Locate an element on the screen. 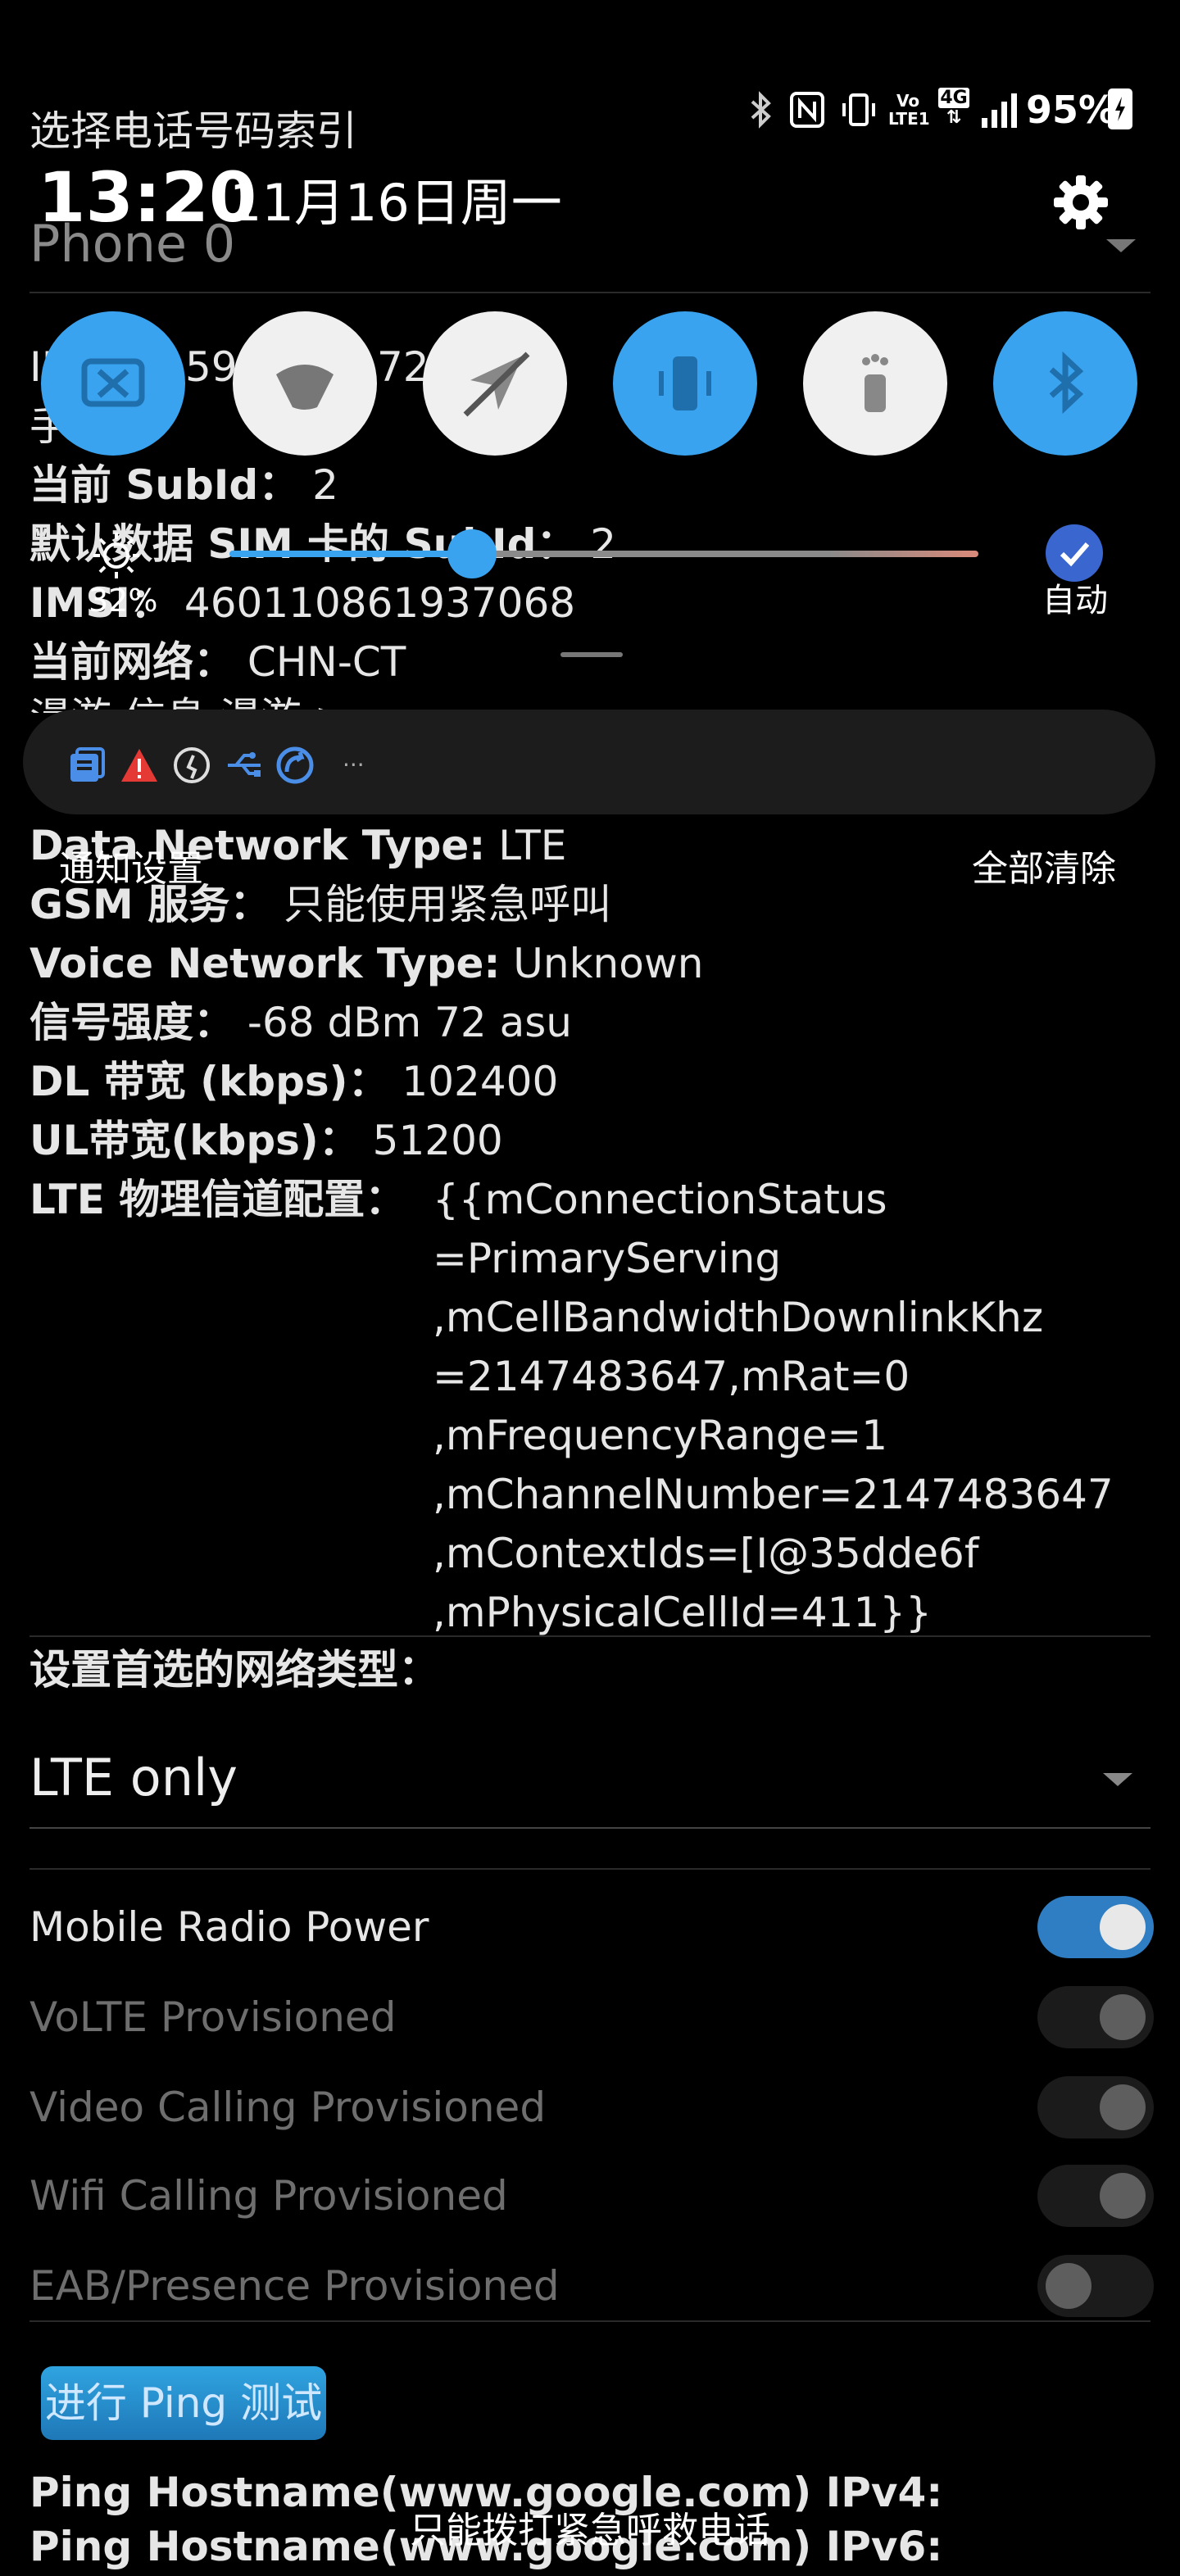  wifi-calling-provisioned-label: Wifi Calling Provisioned is located at coordinates (269, 2196).